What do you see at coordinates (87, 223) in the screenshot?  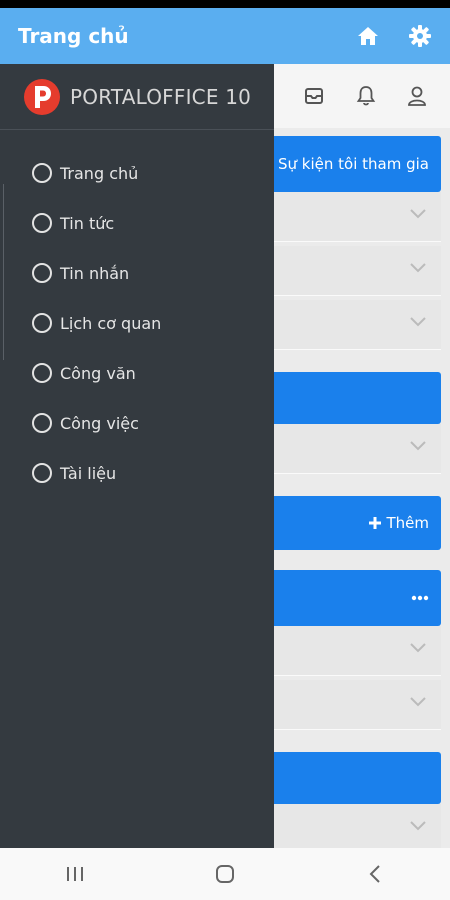 I see `drawer-item-label: Tin tức` at bounding box center [87, 223].